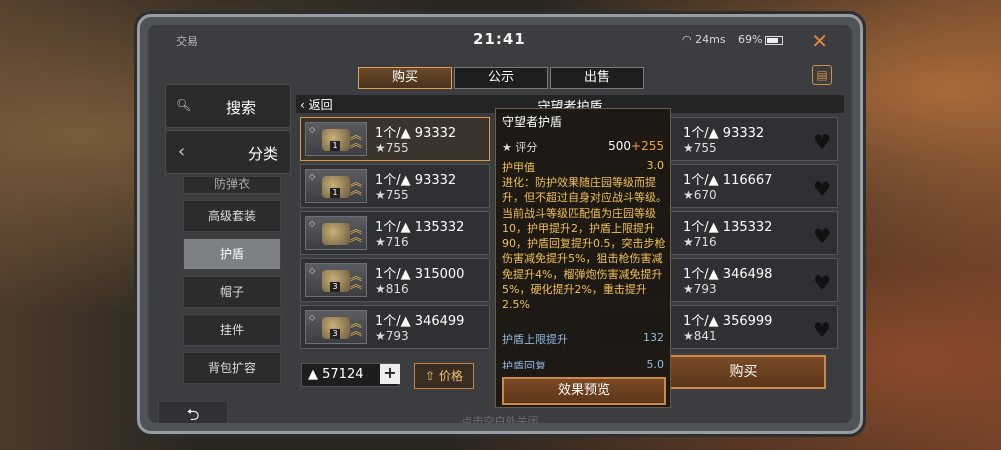 This screenshot has width=1001, height=450. What do you see at coordinates (187, 41) in the screenshot?
I see `app-title: 交易` at bounding box center [187, 41].